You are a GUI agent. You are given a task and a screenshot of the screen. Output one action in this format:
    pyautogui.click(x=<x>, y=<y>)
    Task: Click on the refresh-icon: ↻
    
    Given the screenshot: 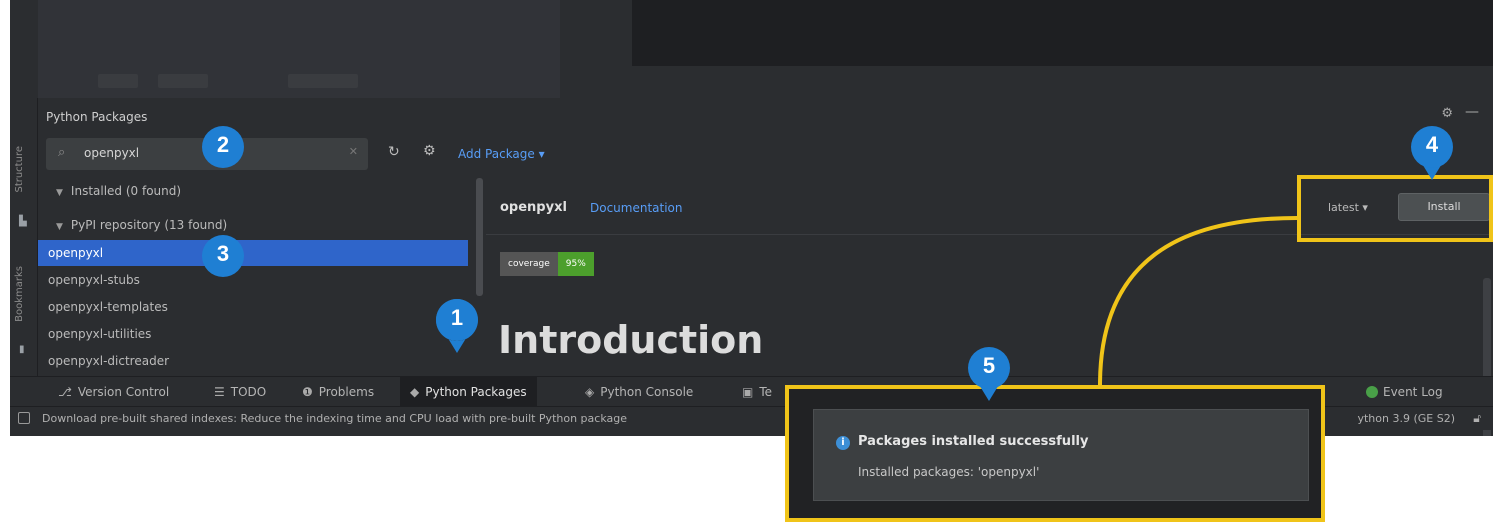 What is the action you would take?
    pyautogui.click(x=394, y=152)
    